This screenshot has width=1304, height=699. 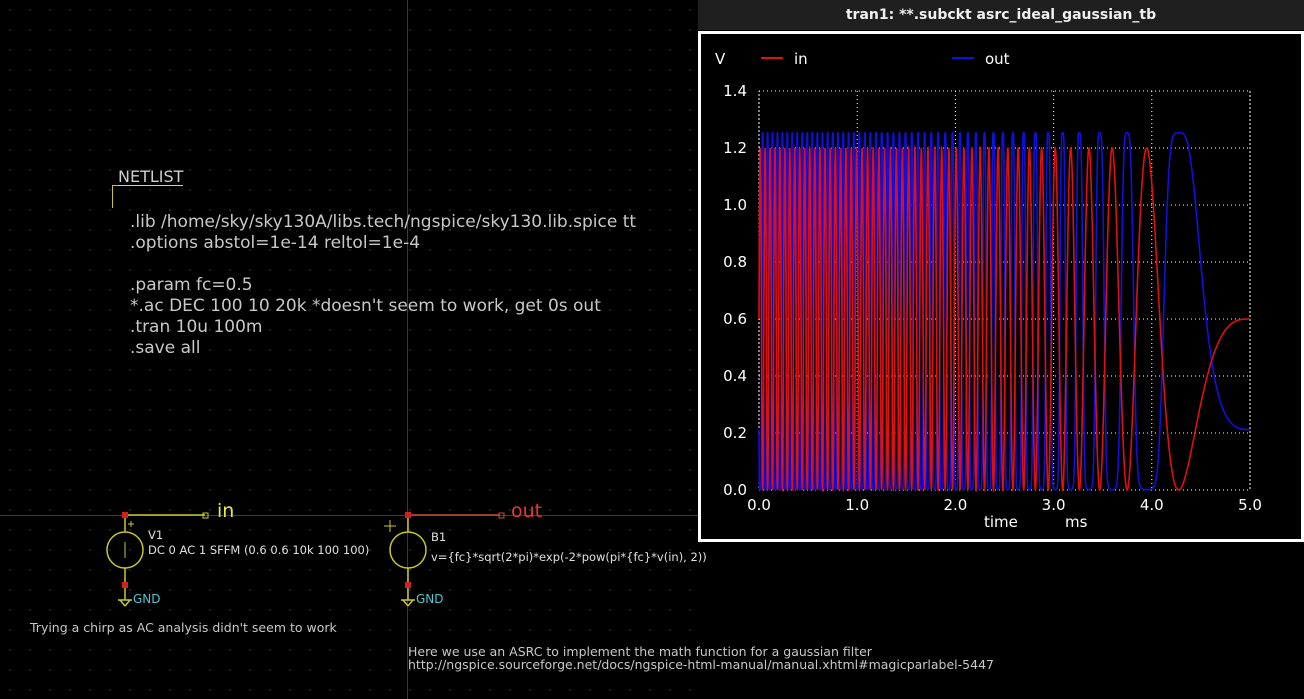 What do you see at coordinates (125, 603) in the screenshot?
I see `gnd1-symbol` at bounding box center [125, 603].